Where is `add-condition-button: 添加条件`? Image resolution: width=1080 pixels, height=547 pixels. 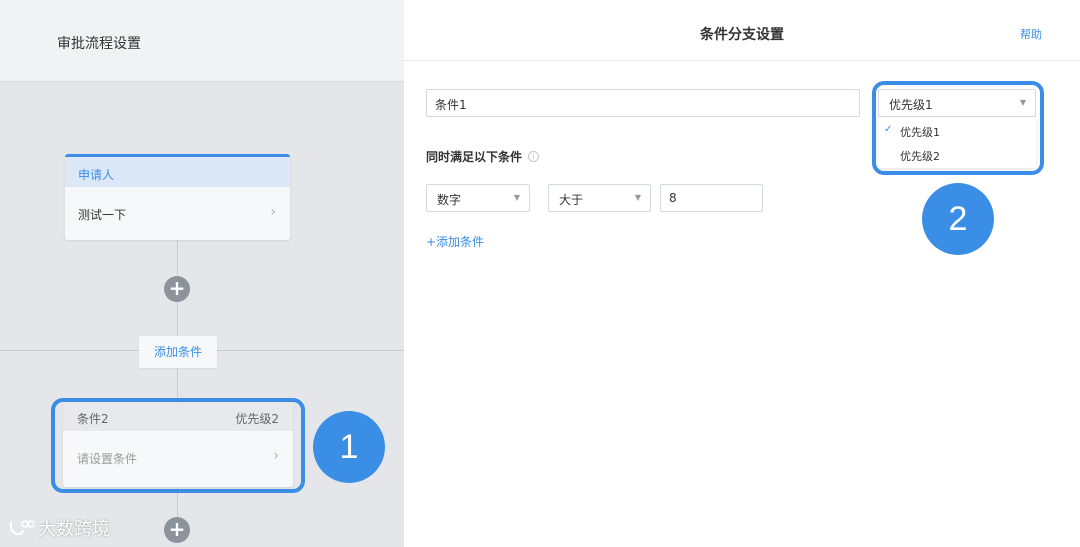
add-condition-button: 添加条件 is located at coordinates (178, 352).